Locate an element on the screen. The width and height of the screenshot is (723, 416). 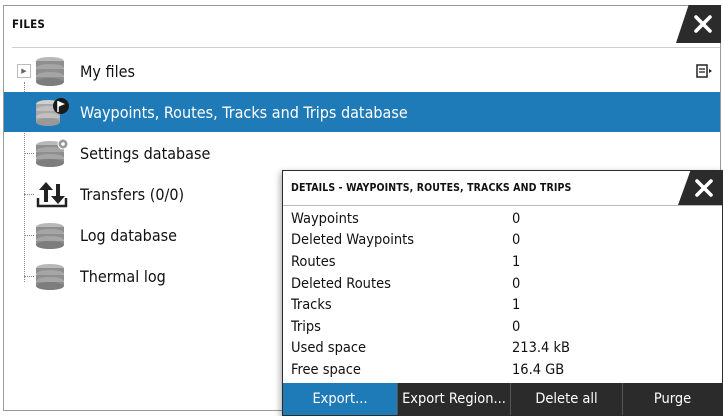
detail-row: Free space 16.4 GB is located at coordinates (506, 370).